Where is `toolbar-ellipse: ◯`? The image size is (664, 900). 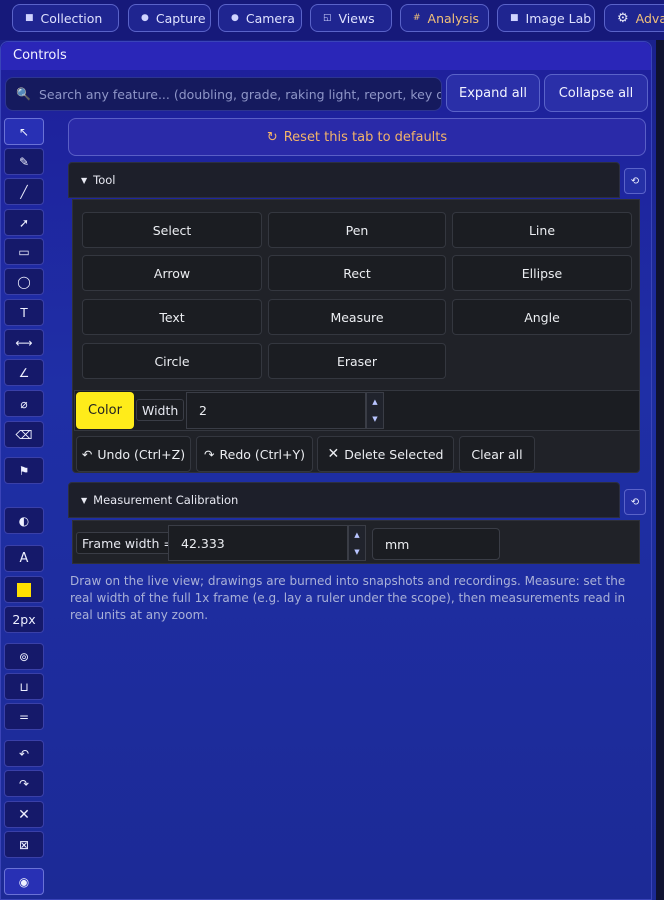
toolbar-ellipse: ◯ is located at coordinates (24, 281).